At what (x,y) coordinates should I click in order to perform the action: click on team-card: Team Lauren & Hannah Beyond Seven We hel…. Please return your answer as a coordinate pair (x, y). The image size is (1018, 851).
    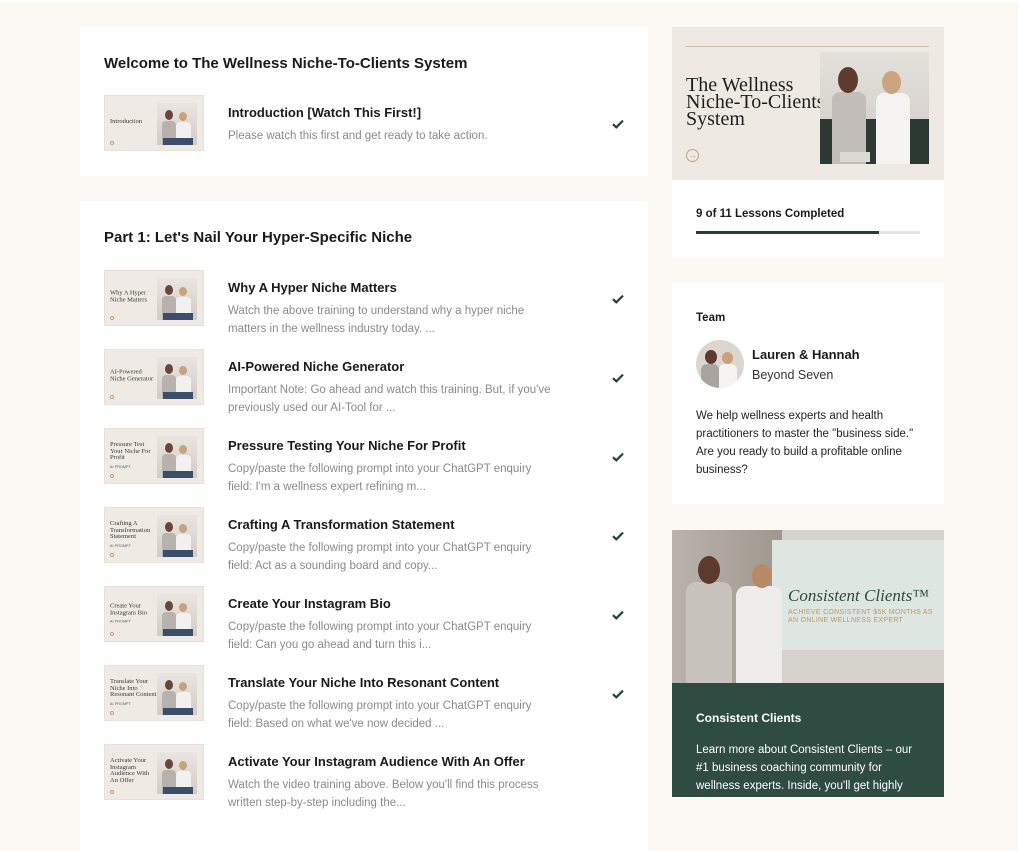
    Looking at the image, I should click on (808, 393).